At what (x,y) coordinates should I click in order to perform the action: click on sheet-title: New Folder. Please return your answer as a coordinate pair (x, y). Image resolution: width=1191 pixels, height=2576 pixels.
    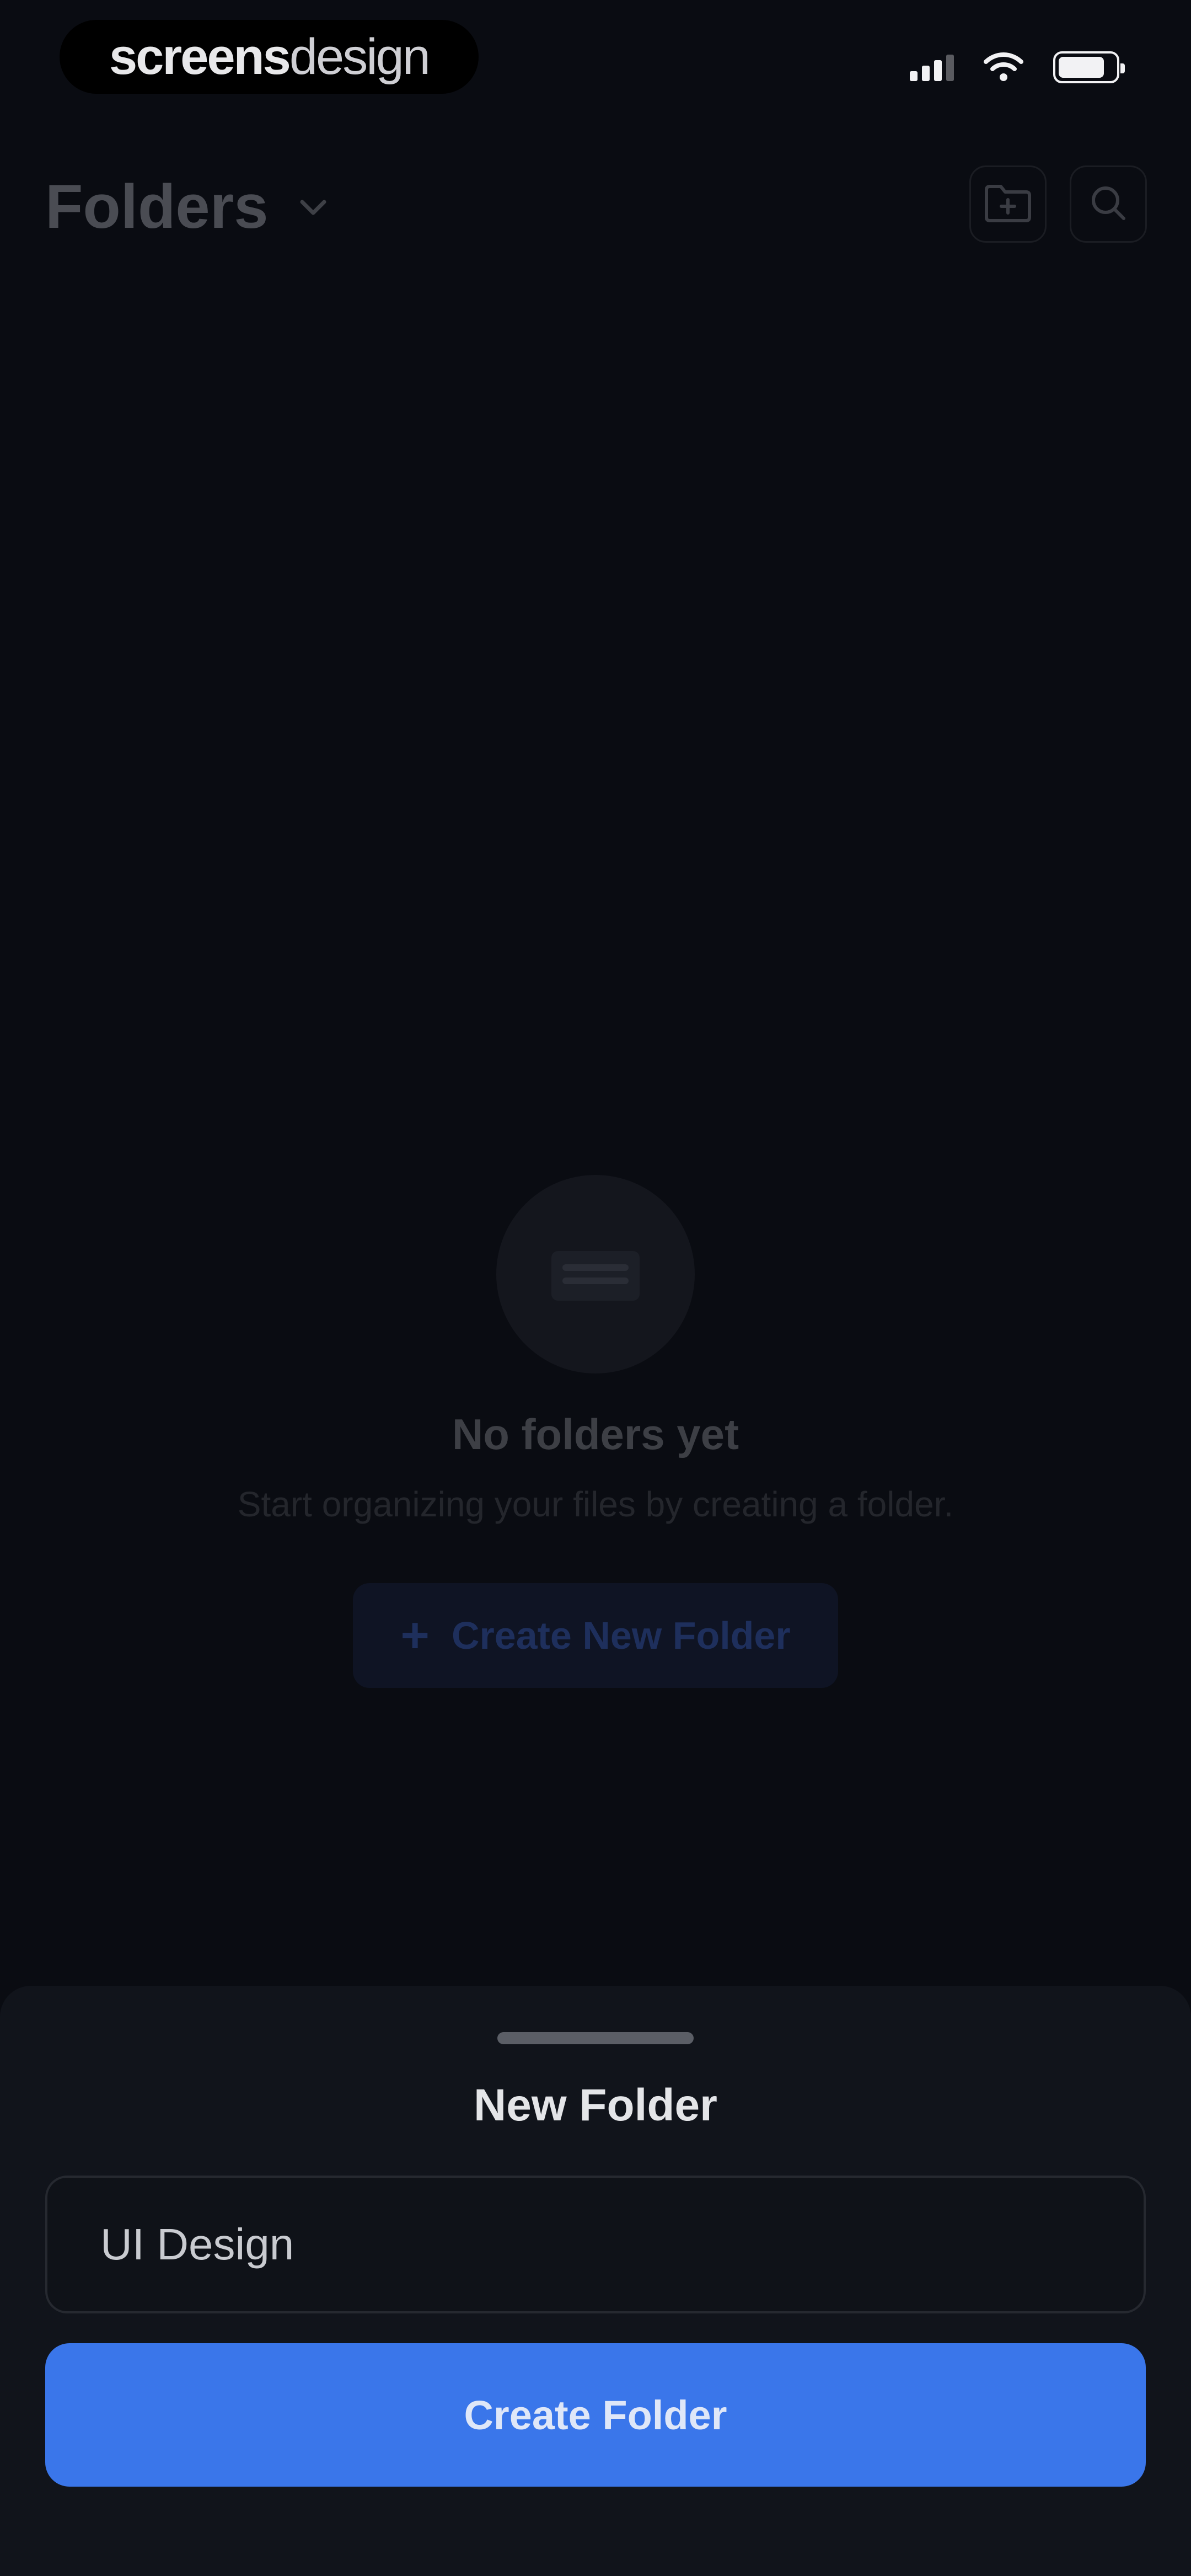
    Looking at the image, I should click on (595, 2105).